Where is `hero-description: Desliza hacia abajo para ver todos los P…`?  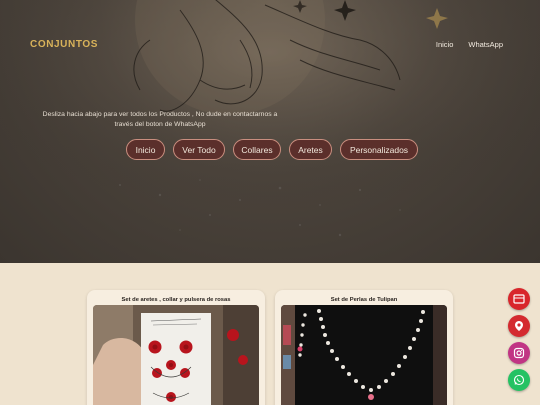
hero-description: Desliza hacia abajo para ver todos los P… is located at coordinates (160, 119).